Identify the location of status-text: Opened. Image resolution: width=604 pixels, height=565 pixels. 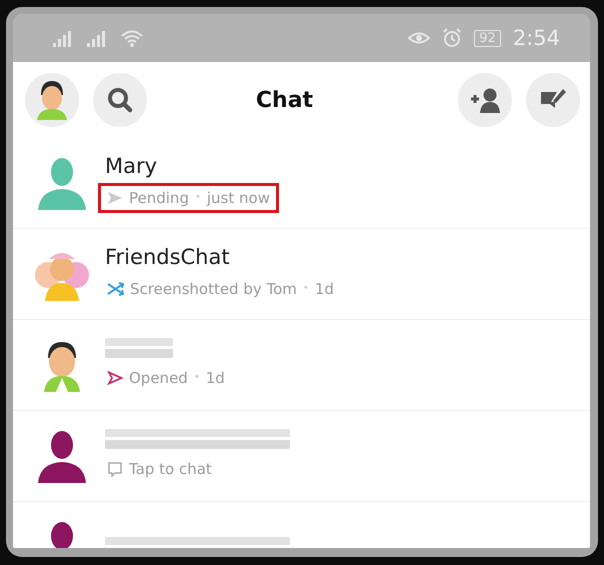
(158, 377).